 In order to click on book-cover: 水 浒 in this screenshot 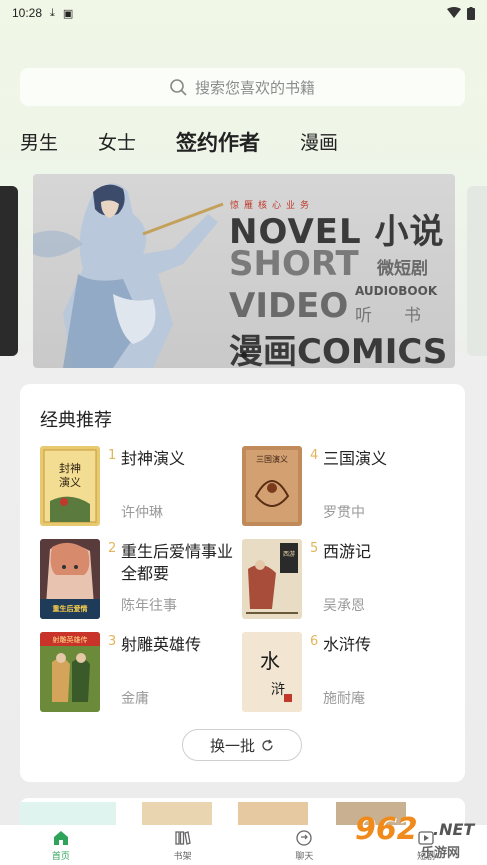, I will do `click(272, 672)`.